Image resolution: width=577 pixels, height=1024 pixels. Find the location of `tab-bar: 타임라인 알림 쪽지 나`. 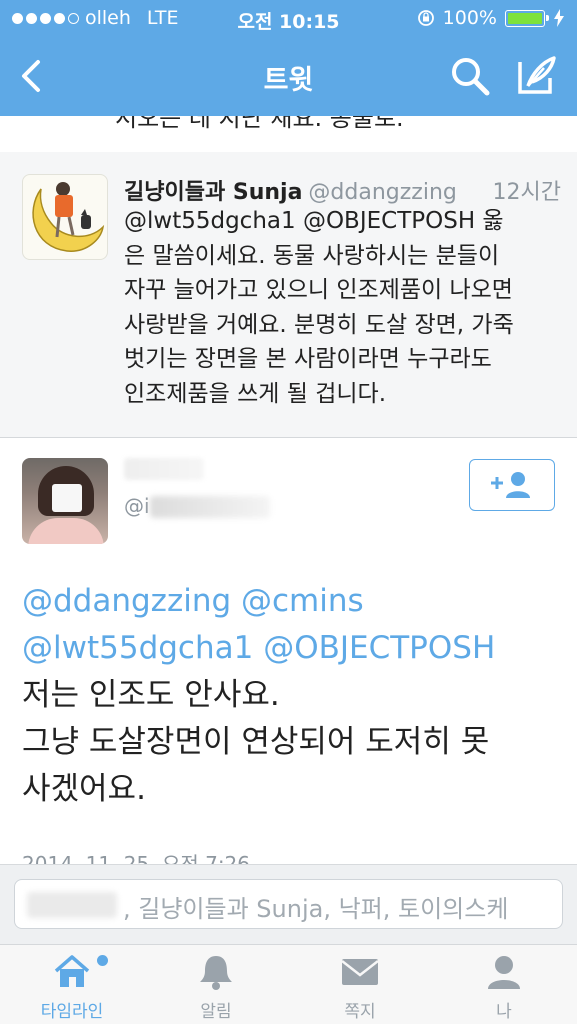

tab-bar: 타임라인 알림 쪽지 나 is located at coordinates (288, 984).